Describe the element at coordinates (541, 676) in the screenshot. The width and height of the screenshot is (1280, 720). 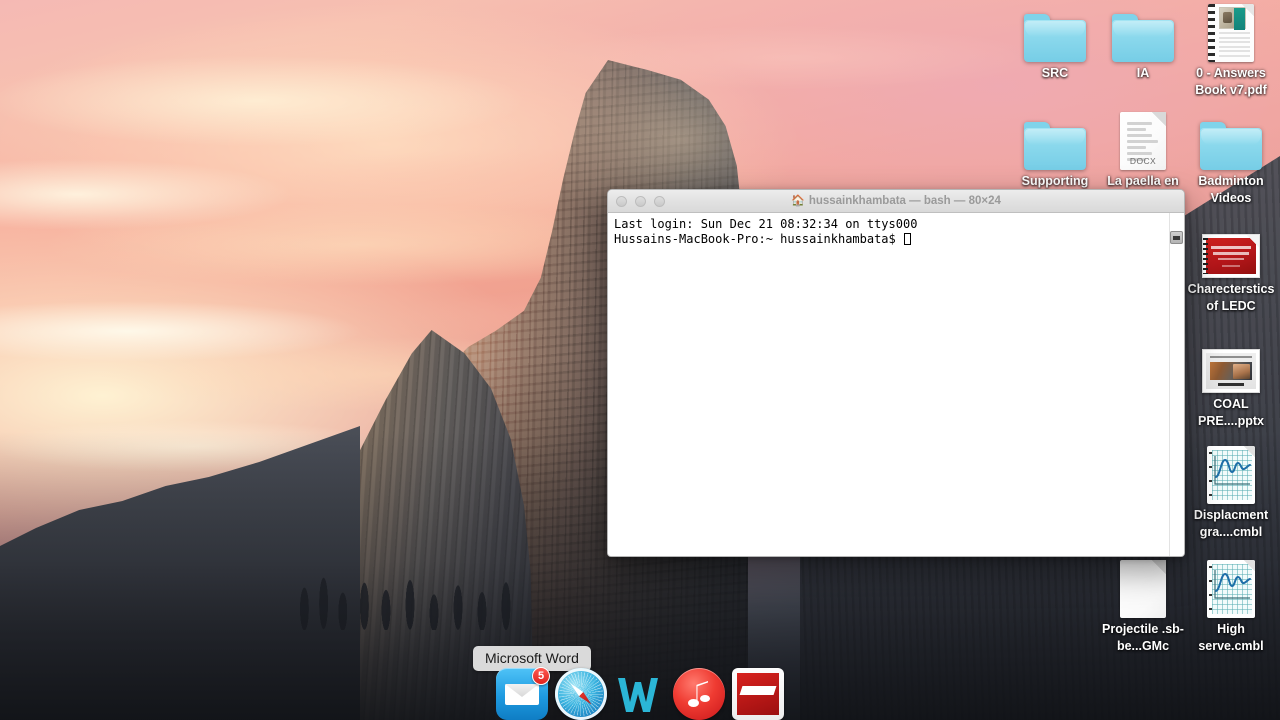
I see `mail-unread-badge: 5` at that location.